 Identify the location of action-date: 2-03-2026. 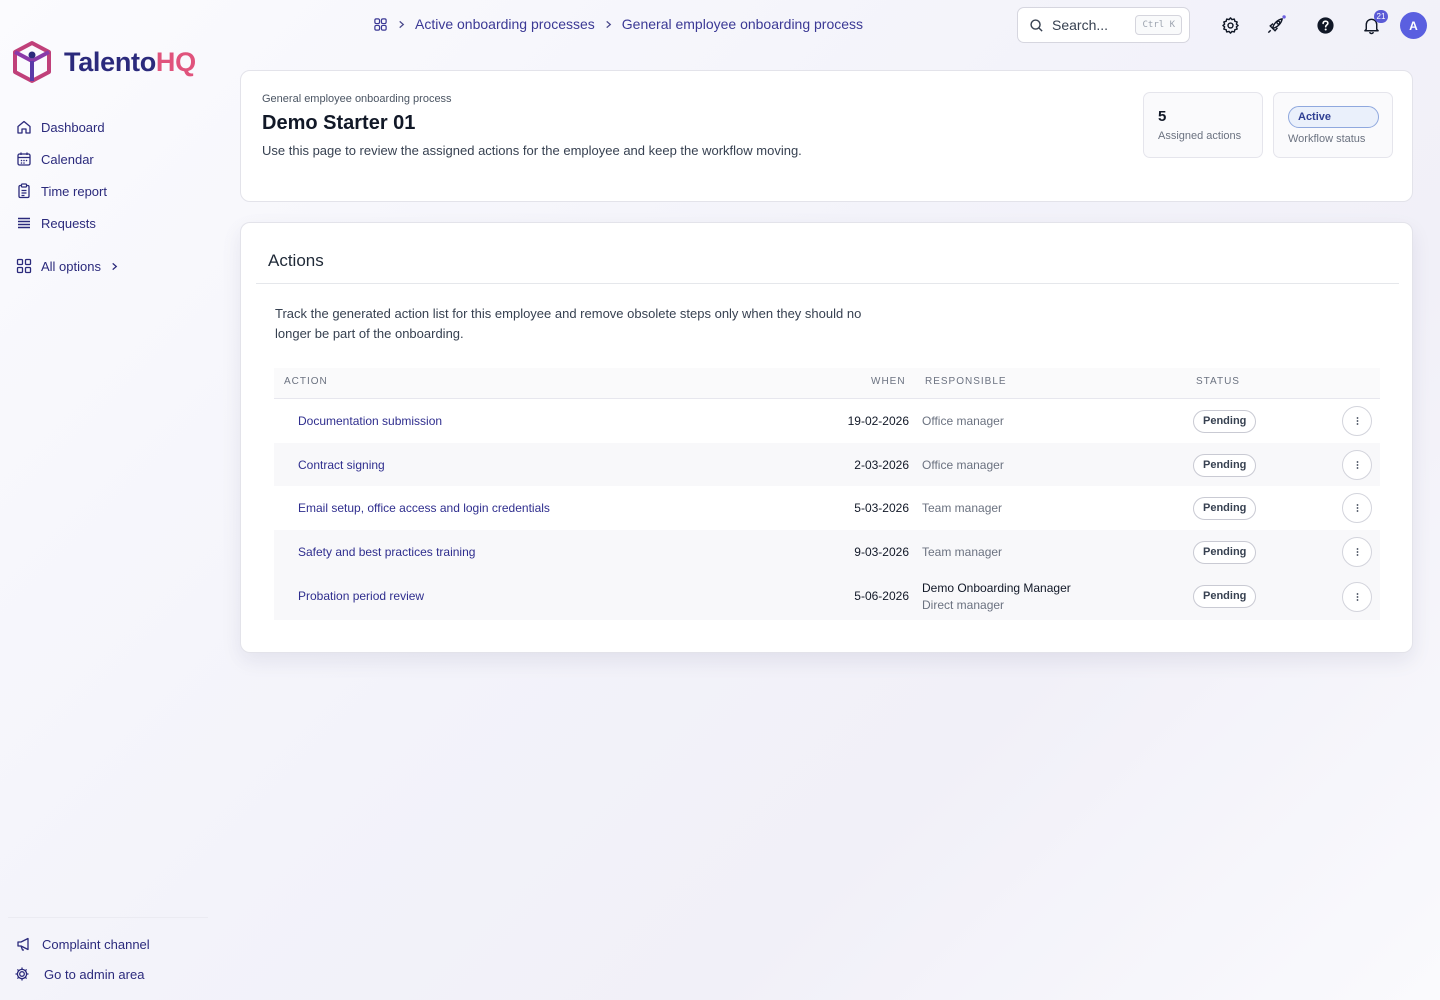
(881, 464).